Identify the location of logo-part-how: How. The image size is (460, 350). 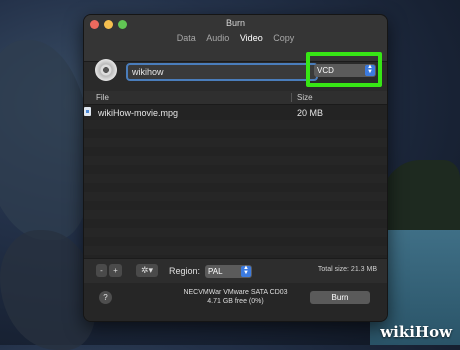
(433, 332).